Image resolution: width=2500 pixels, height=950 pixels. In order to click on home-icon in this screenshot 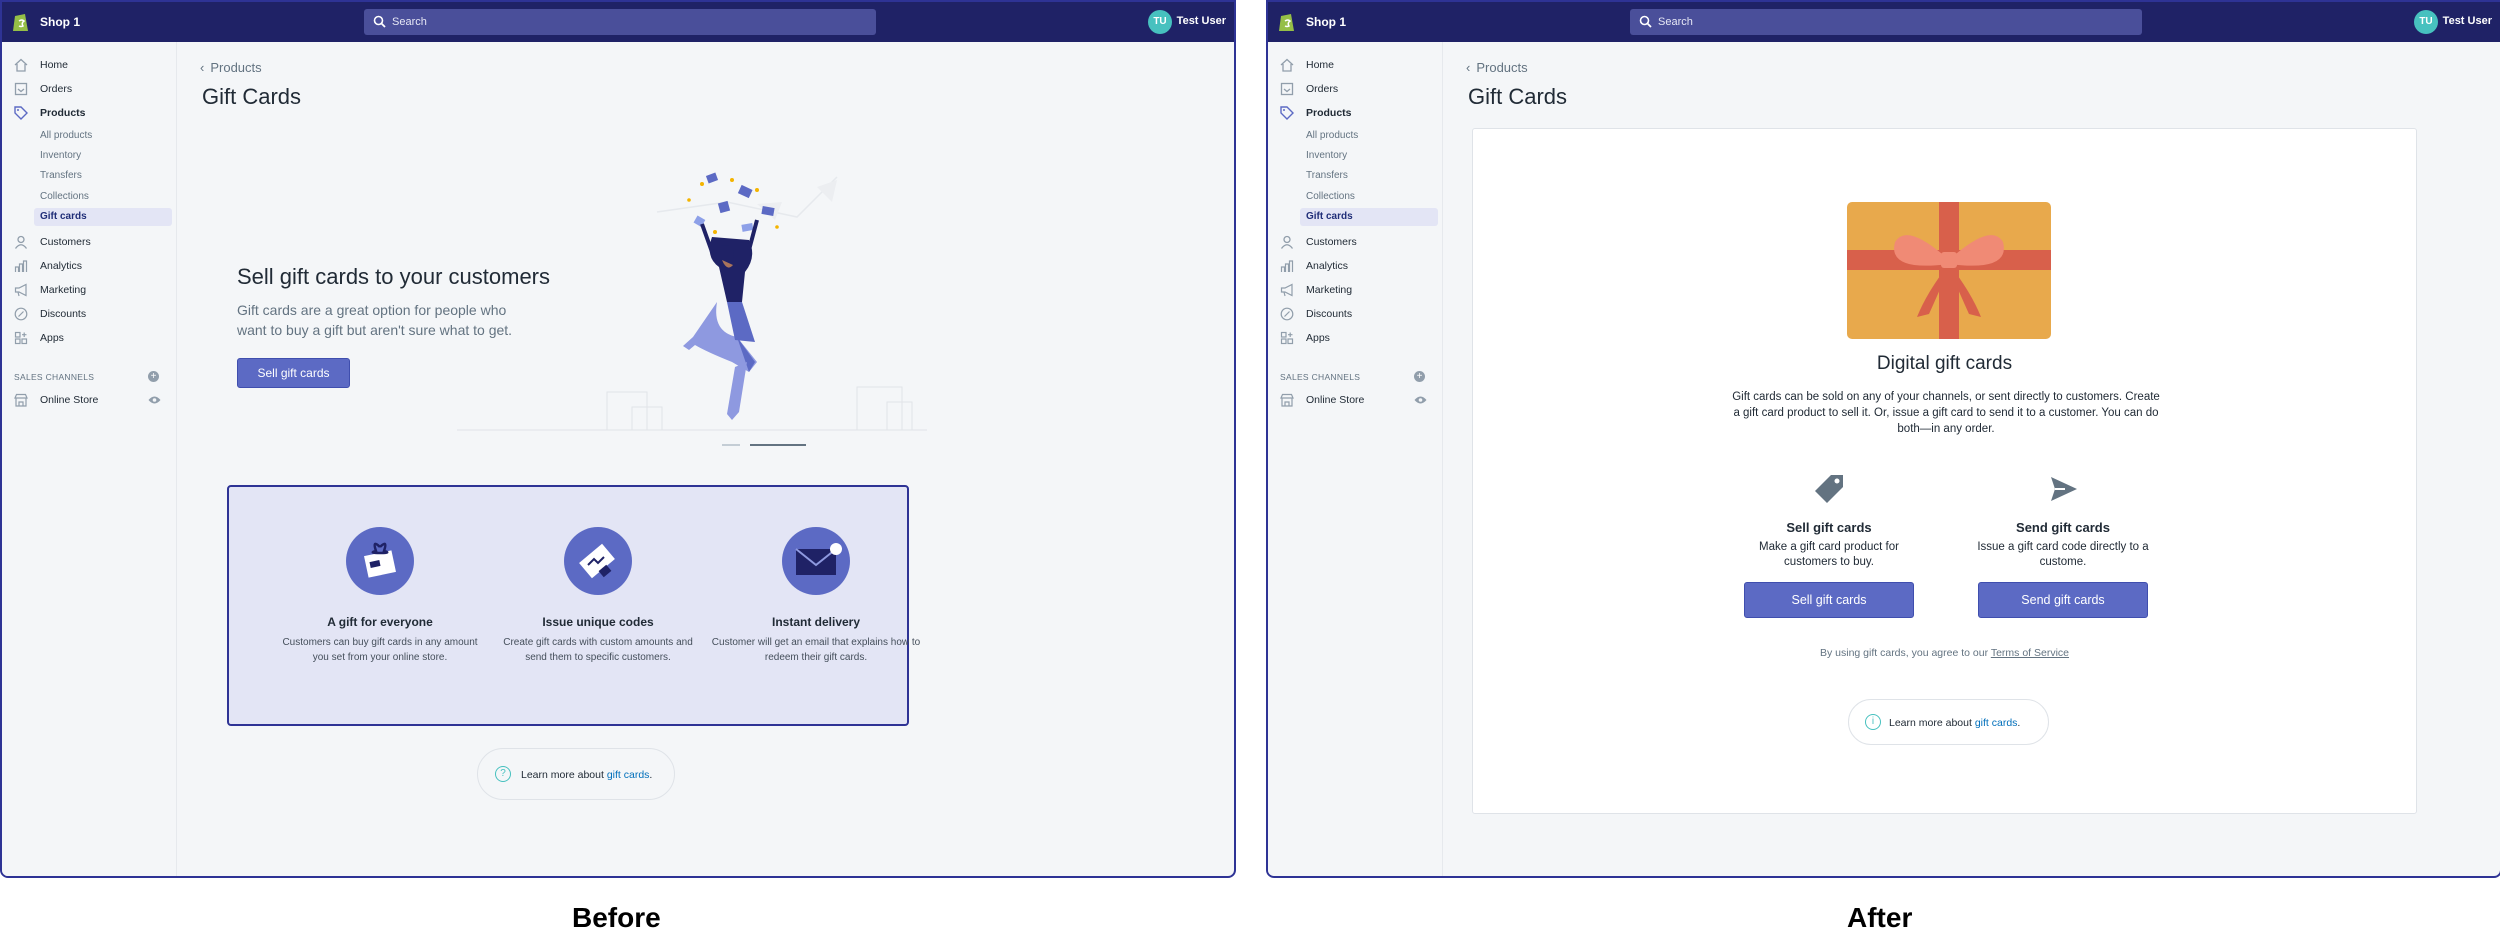, I will do `click(21, 65)`.